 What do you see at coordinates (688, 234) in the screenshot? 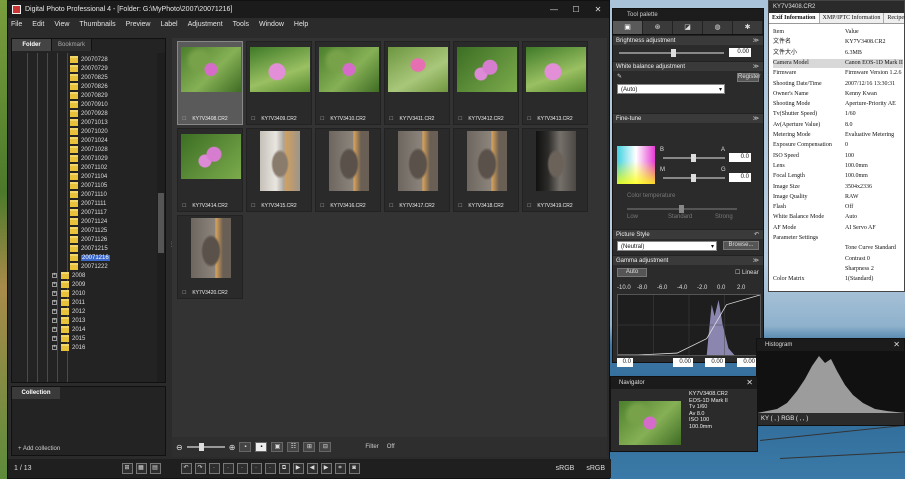
I see `picture-style-section: Picture Style ↶` at bounding box center [688, 234].